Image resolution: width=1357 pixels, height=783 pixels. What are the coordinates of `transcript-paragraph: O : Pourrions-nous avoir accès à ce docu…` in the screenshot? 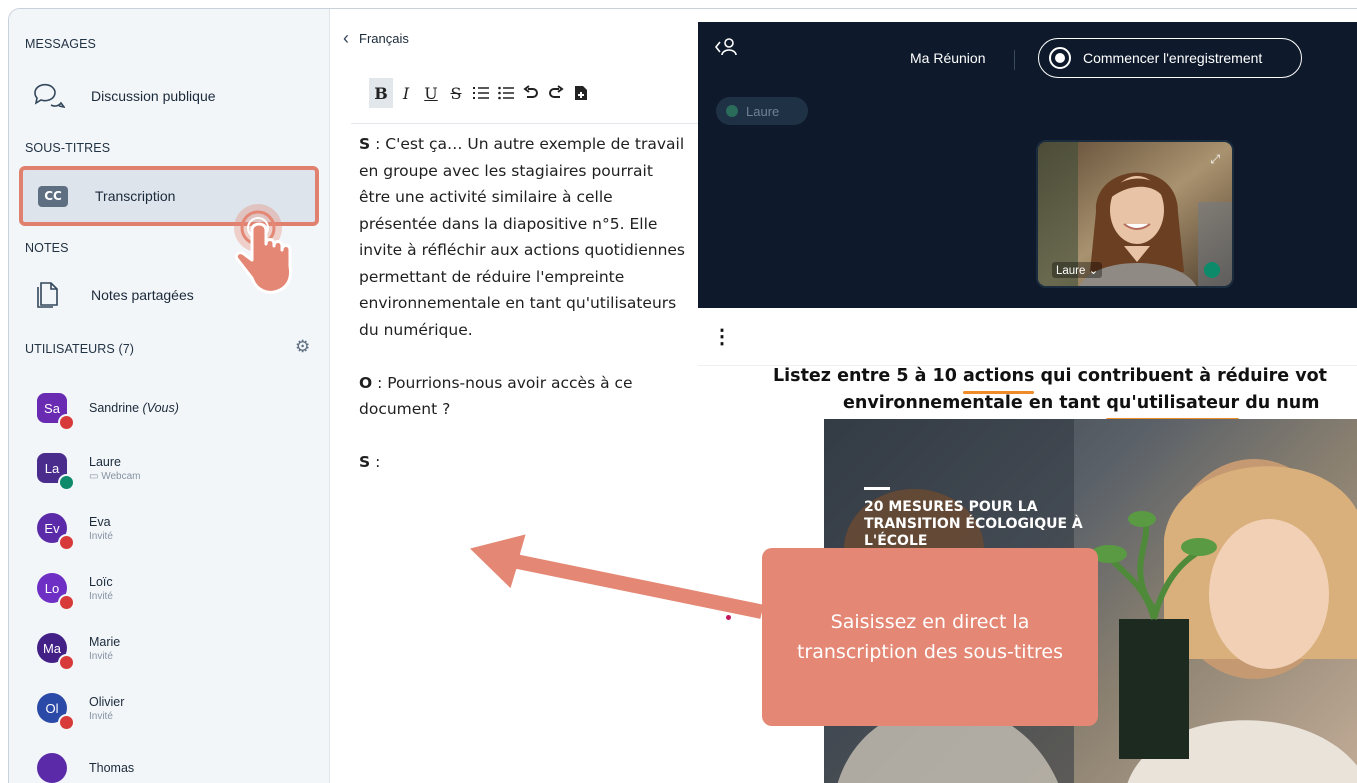 It's located at (524, 396).